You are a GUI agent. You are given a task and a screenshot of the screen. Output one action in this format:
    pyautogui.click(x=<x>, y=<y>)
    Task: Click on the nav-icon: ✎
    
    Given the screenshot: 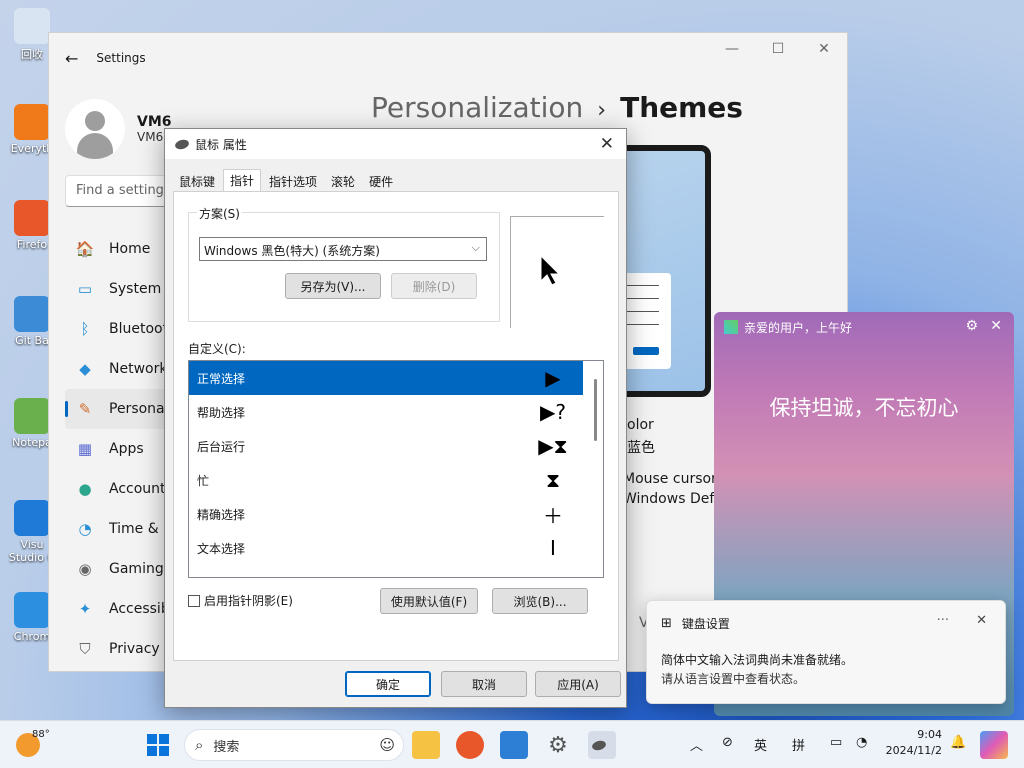 What is the action you would take?
    pyautogui.click(x=85, y=409)
    